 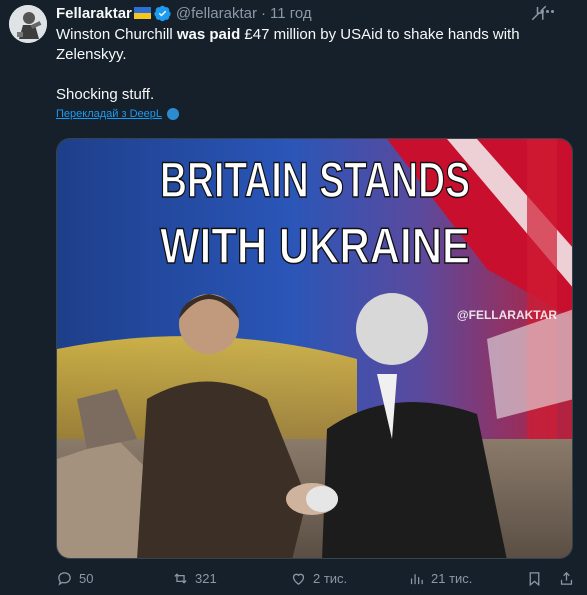 What do you see at coordinates (380, 34) in the screenshot?
I see `tweet-text-part2: £47 million by USAid to shake hands with` at bounding box center [380, 34].